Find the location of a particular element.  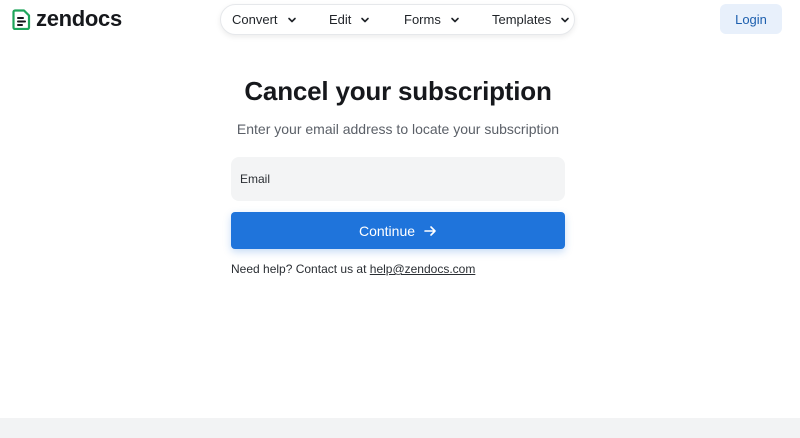

nav-edit: Edit is located at coordinates (349, 19).